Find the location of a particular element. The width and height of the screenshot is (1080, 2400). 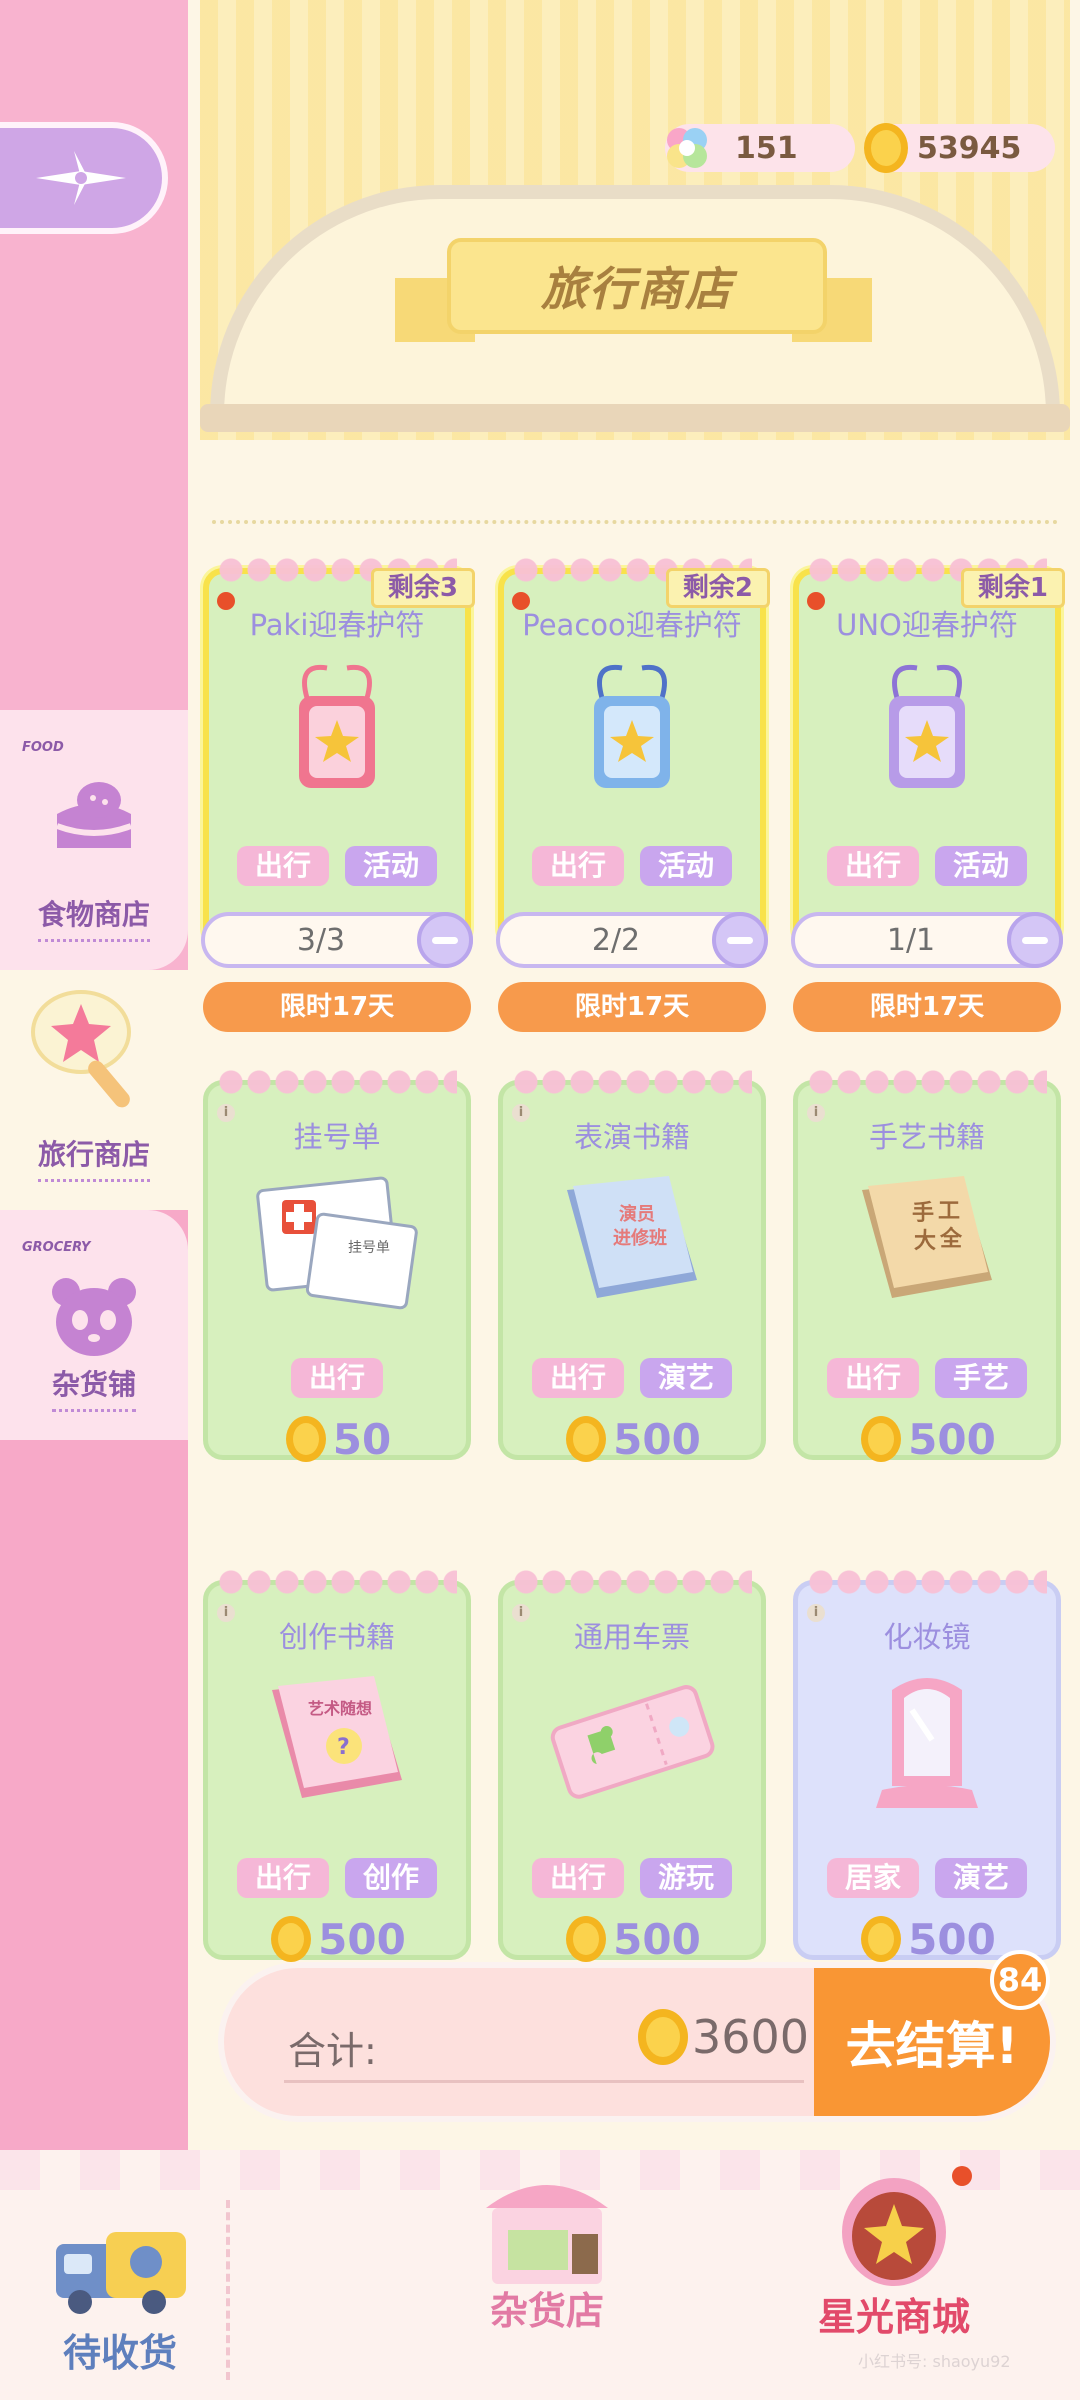

minus-icon is located at coordinates (740, 940).